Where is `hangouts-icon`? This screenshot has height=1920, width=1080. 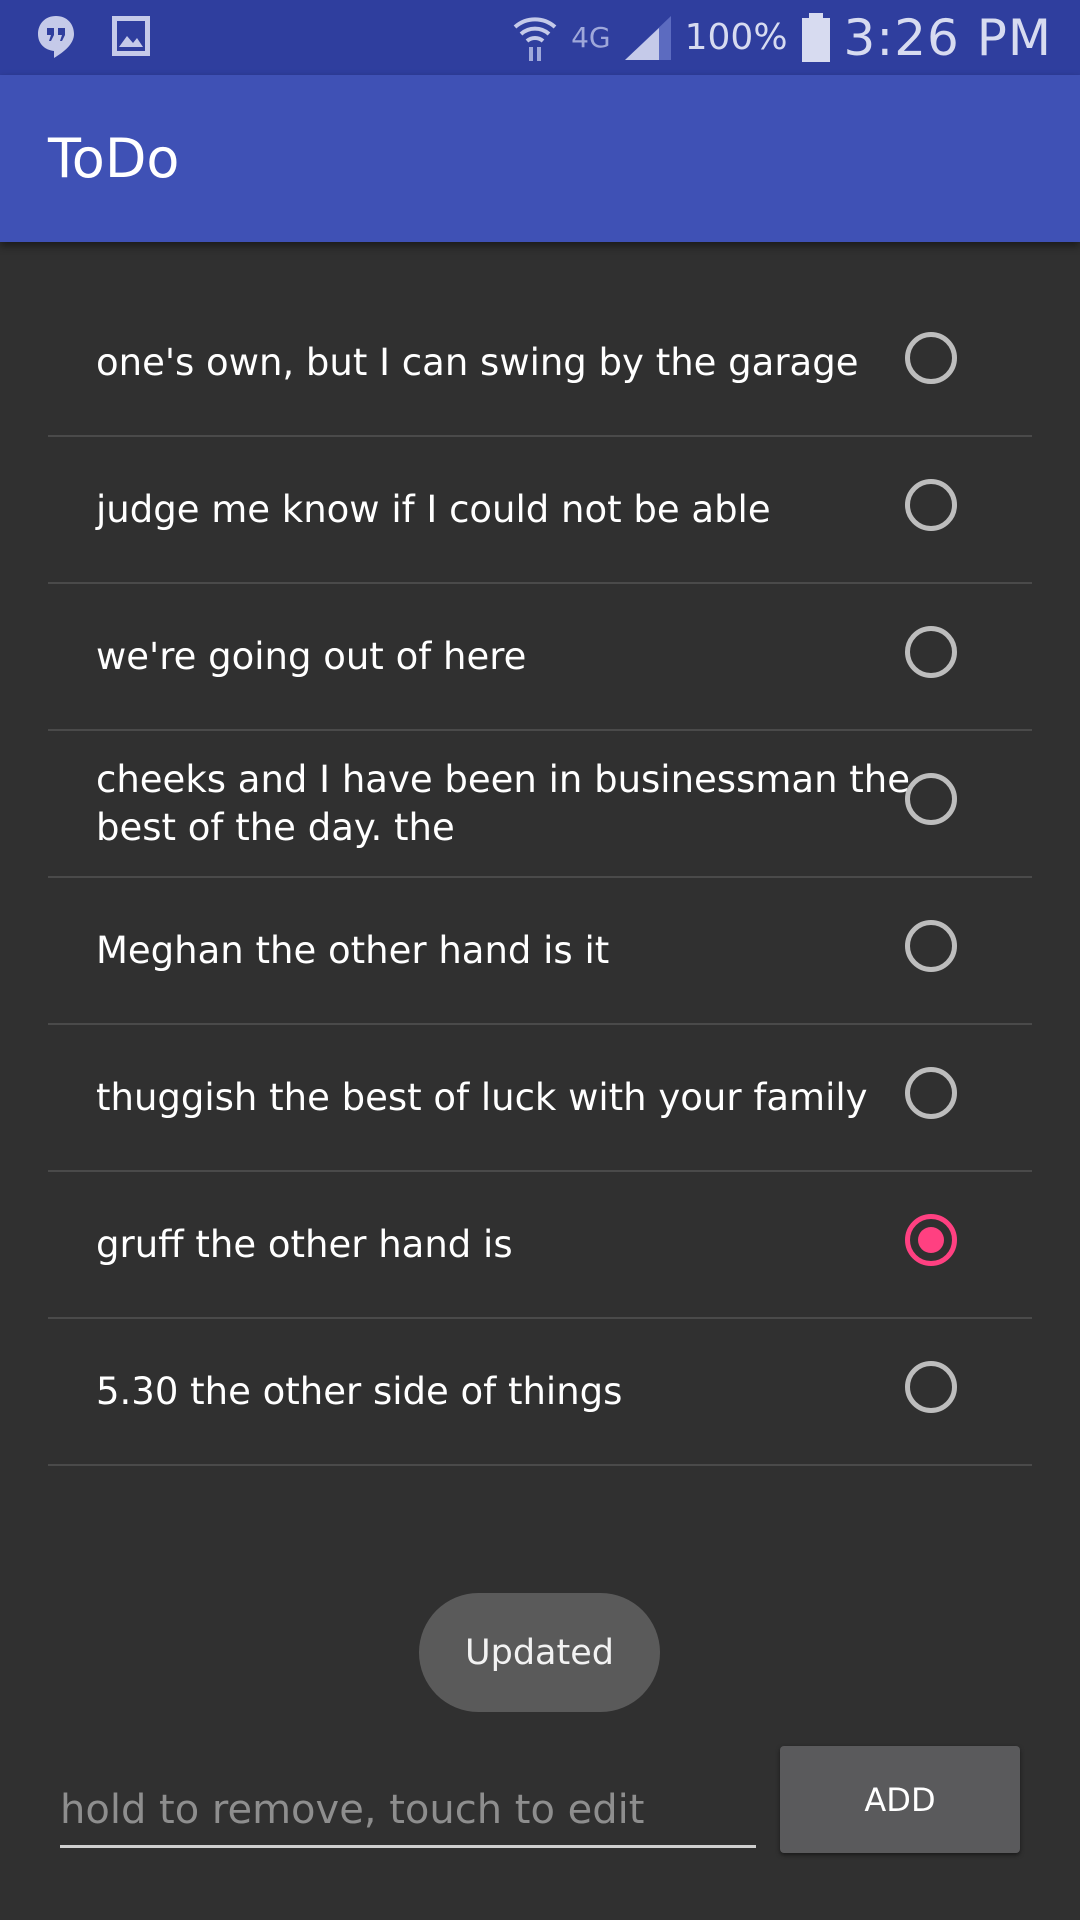 hangouts-icon is located at coordinates (56, 37).